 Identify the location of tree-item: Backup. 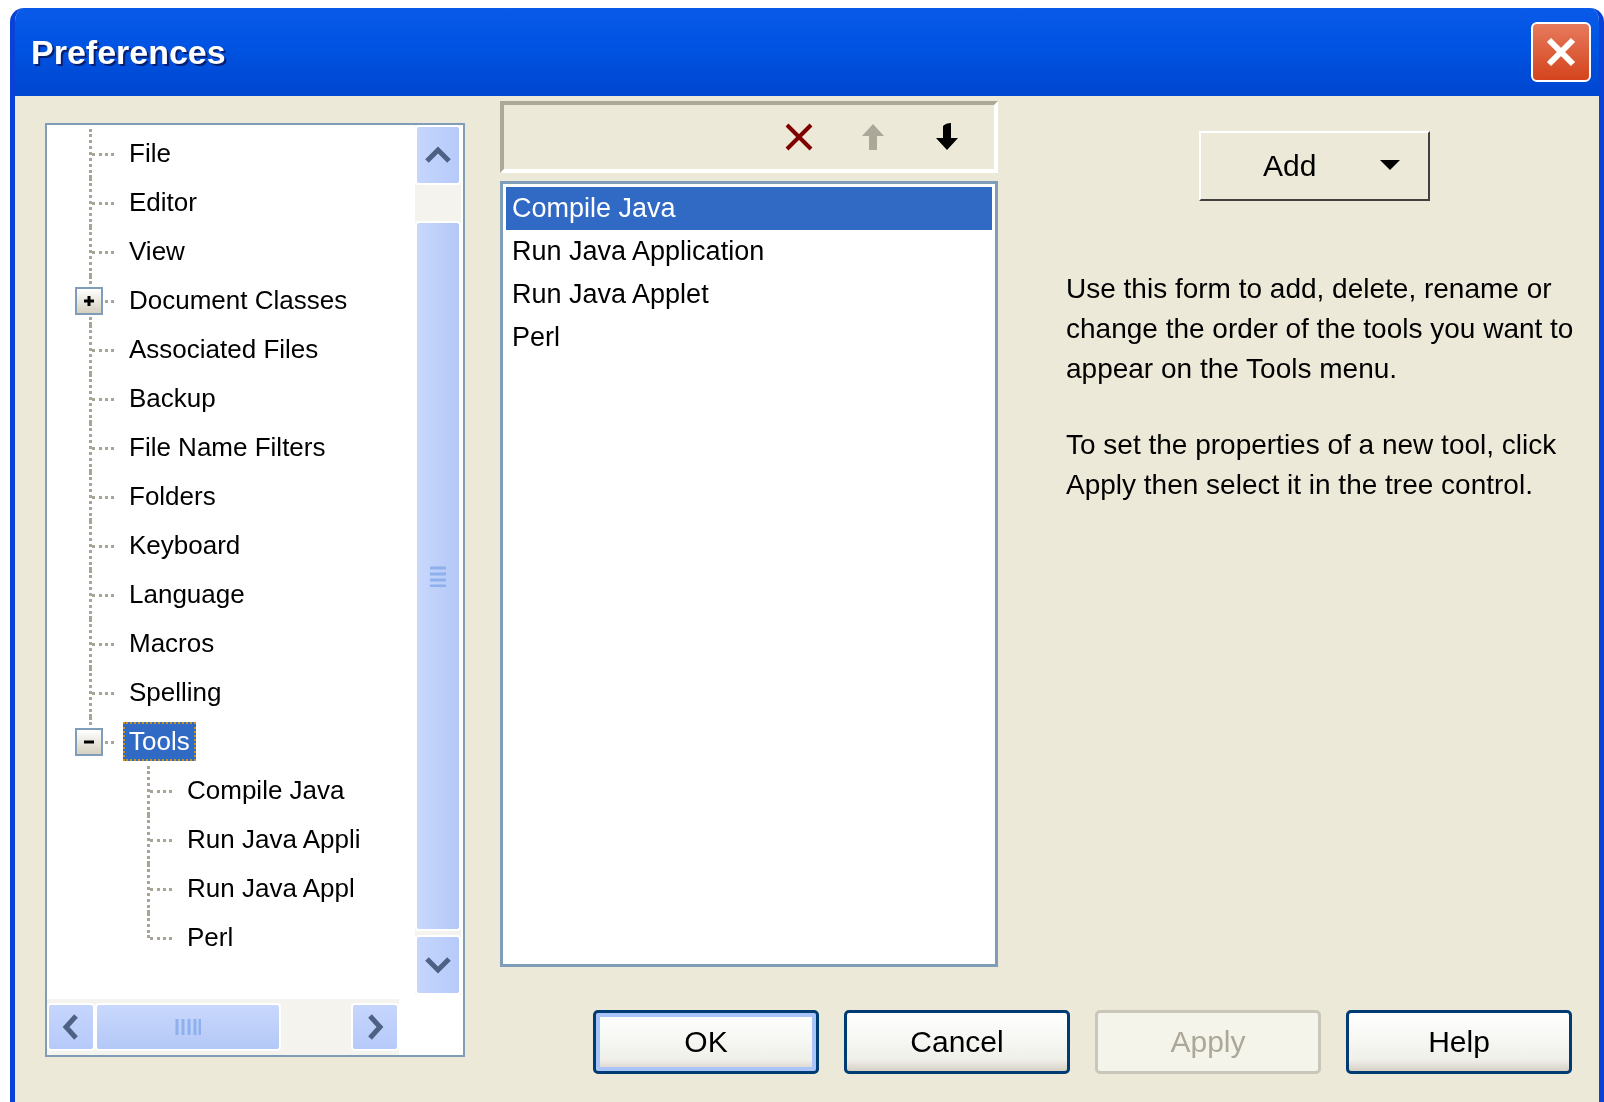
(172, 398).